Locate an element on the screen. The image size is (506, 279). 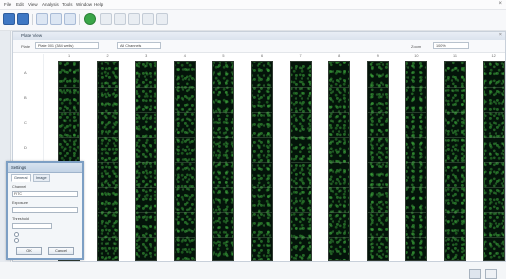
toolbar is located at coordinates (253, 20).